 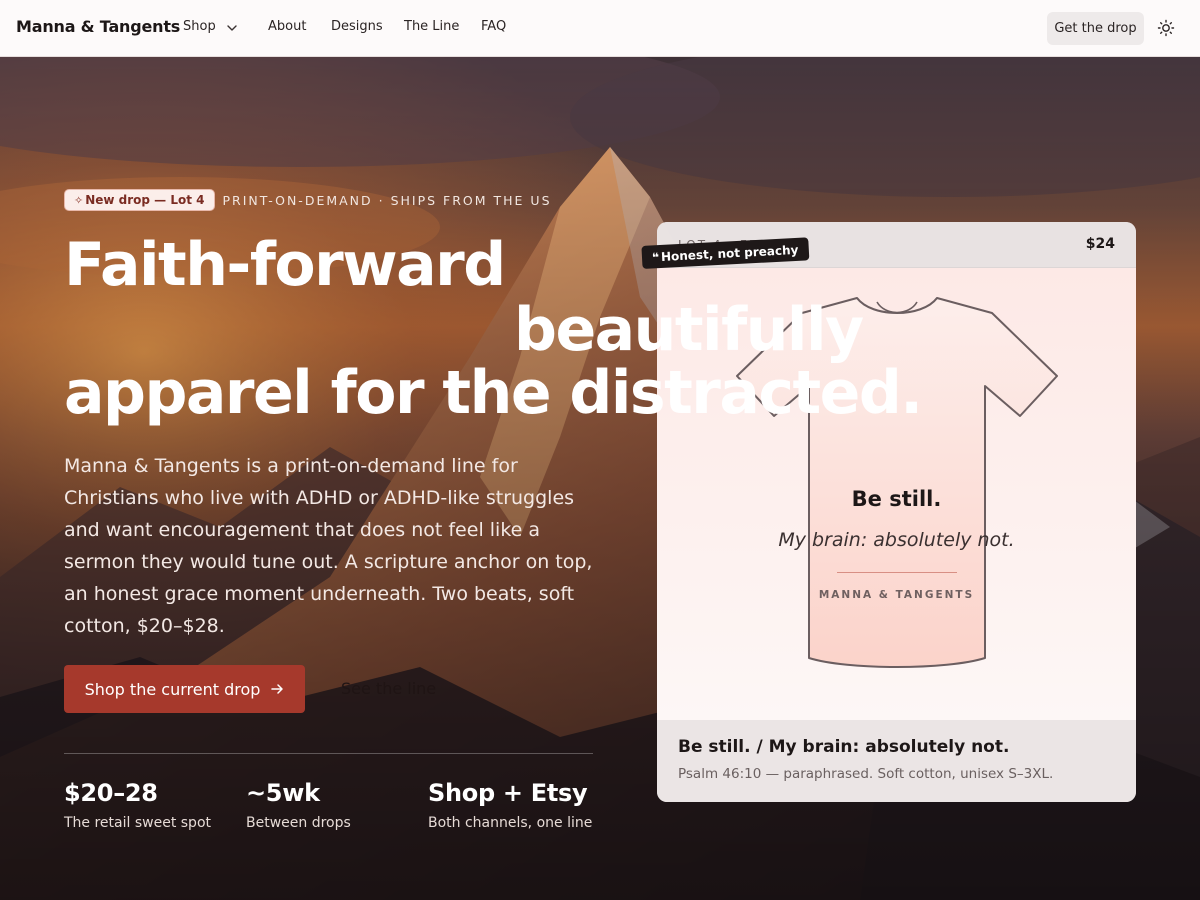 I want to click on shirt-print-line-2: My brain: absolutely not., so click(x=896, y=540).